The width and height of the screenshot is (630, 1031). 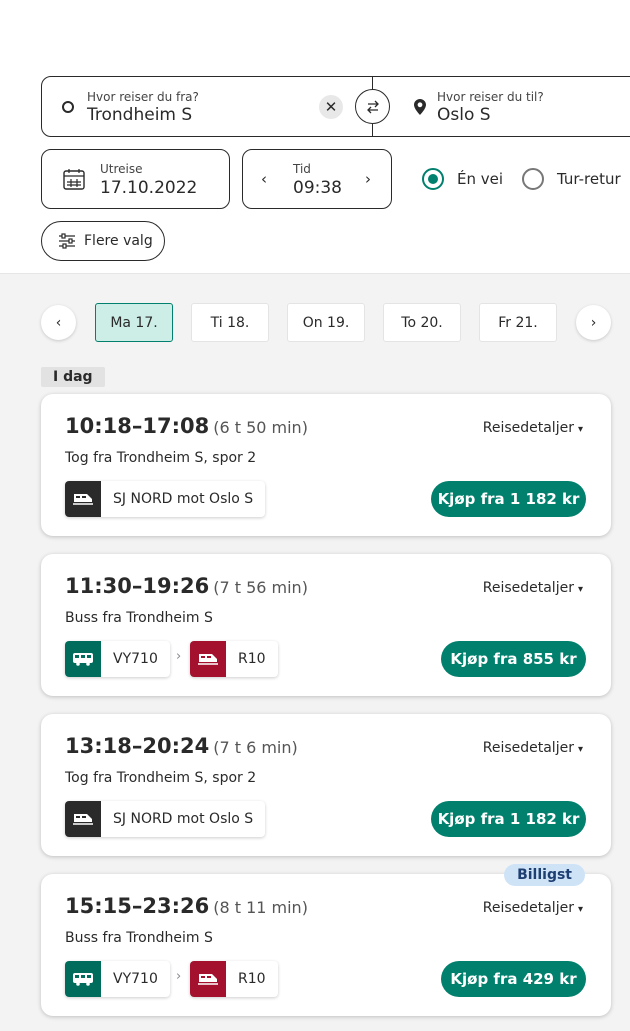 I want to click on day-tab-2: On 19., so click(x=326, y=322).